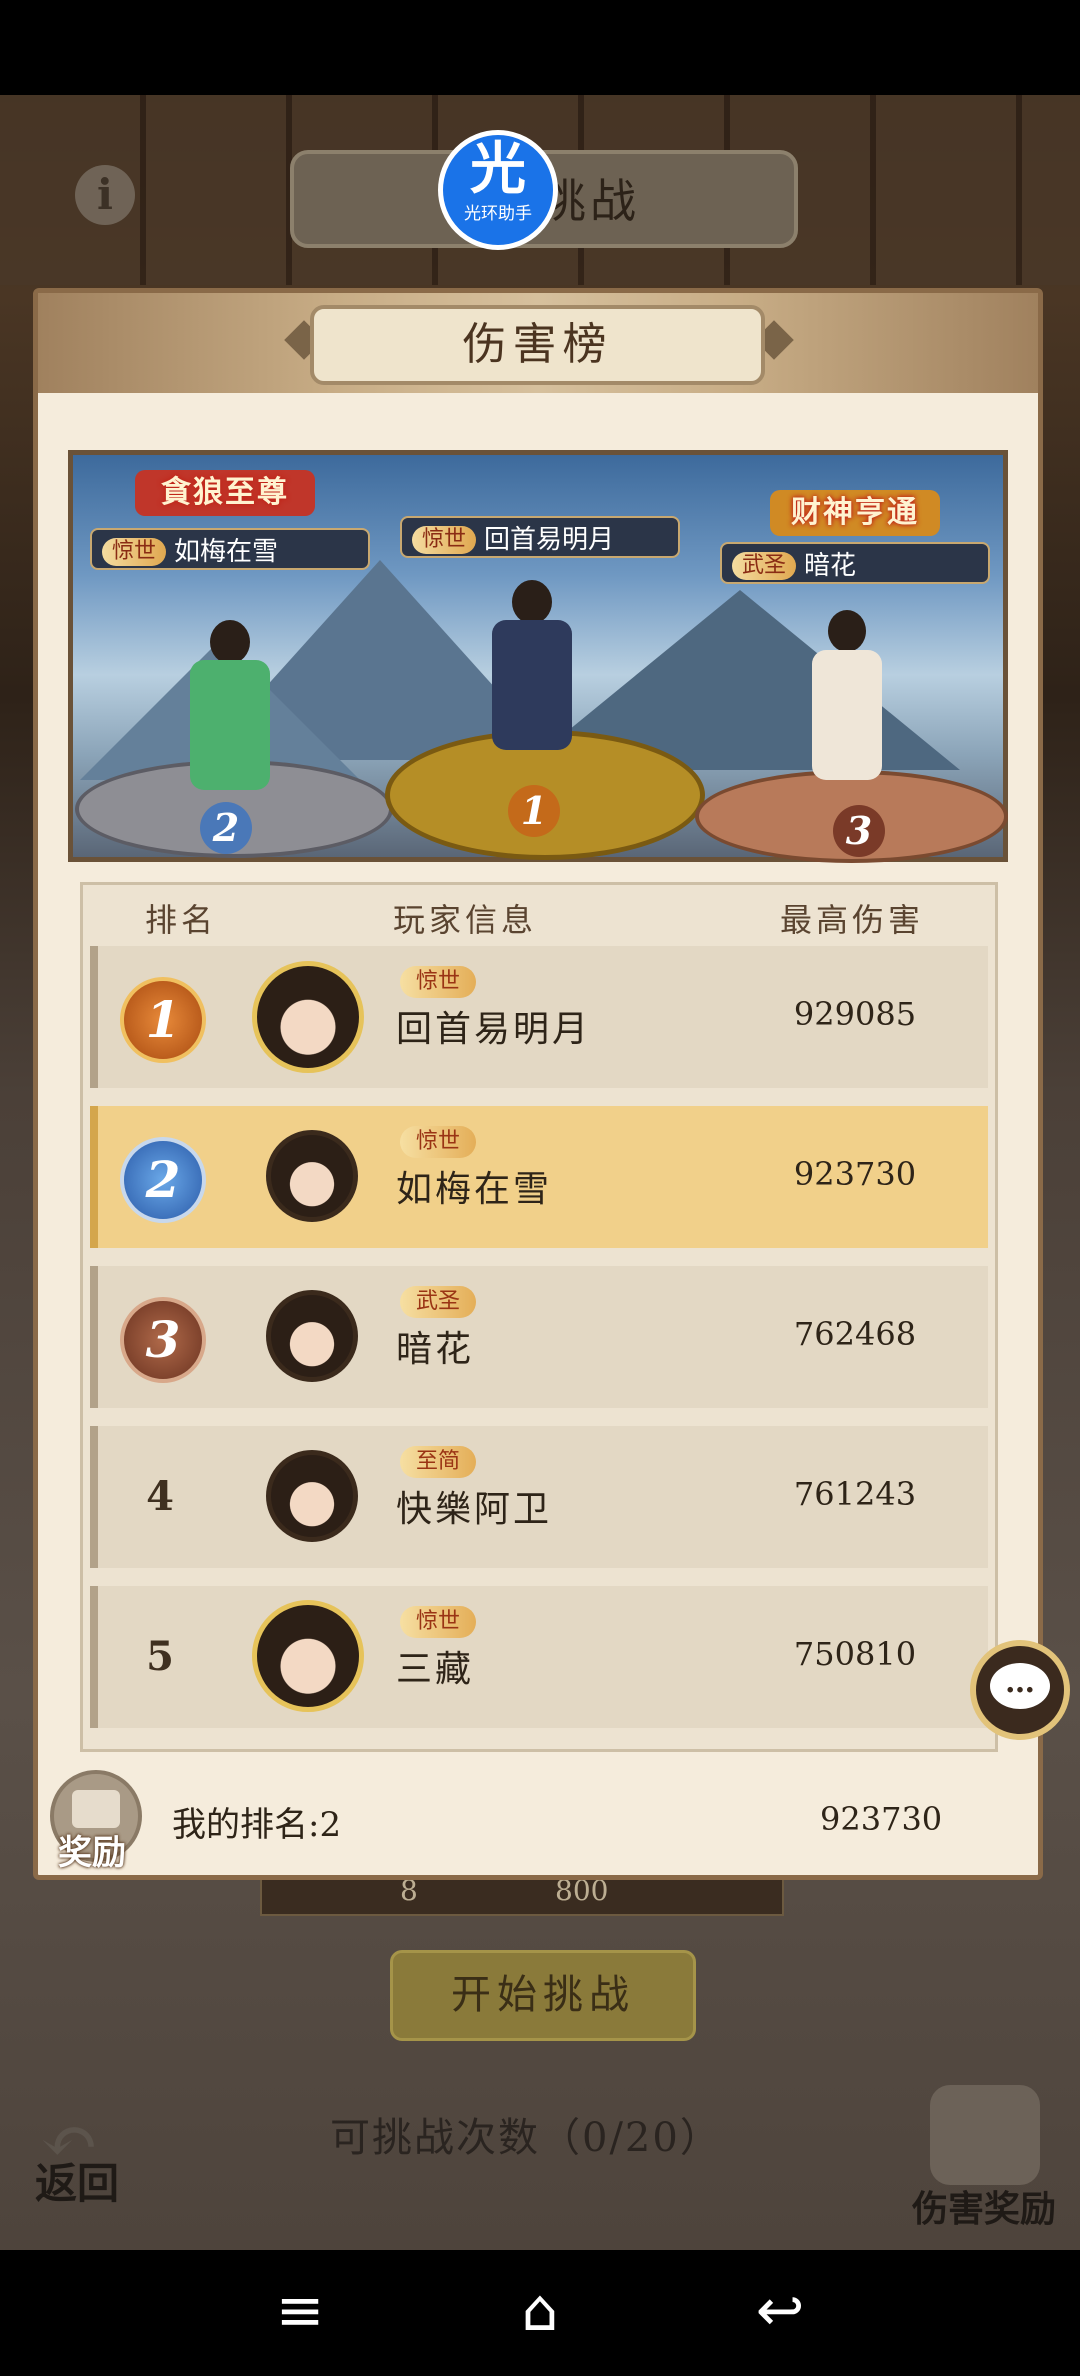 The height and width of the screenshot is (2376, 1080). Describe the element at coordinates (225, 493) in the screenshot. I see `second-title-banner: 貪狼至尊` at that location.